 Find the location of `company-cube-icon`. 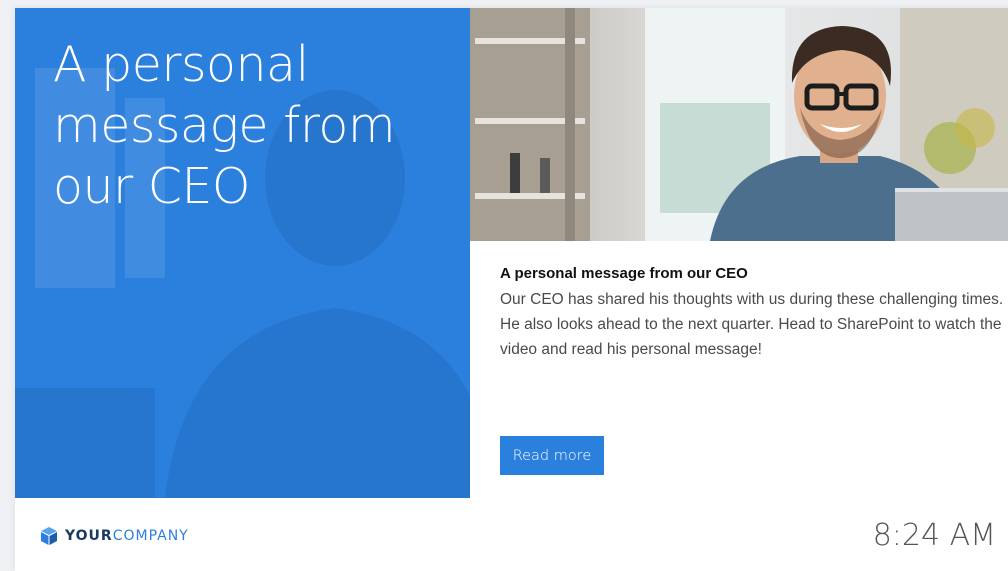

company-cube-icon is located at coordinates (49, 536).